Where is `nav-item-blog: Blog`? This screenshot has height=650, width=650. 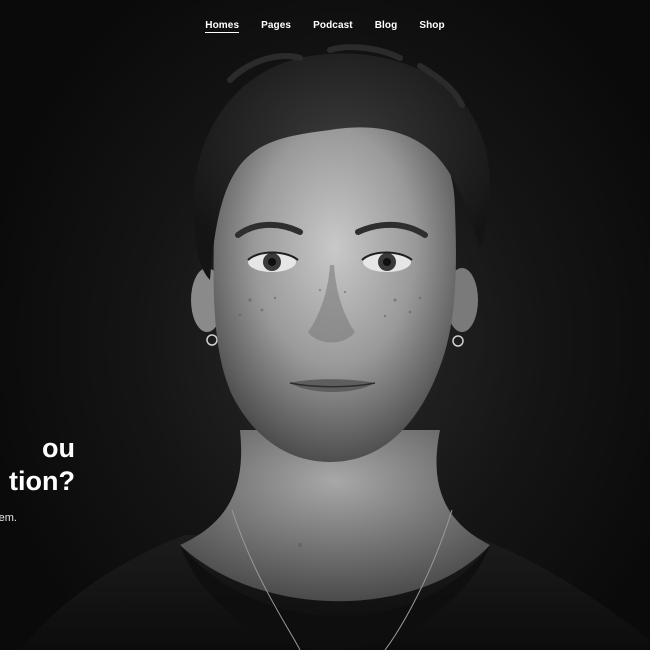 nav-item-blog: Blog is located at coordinates (386, 26).